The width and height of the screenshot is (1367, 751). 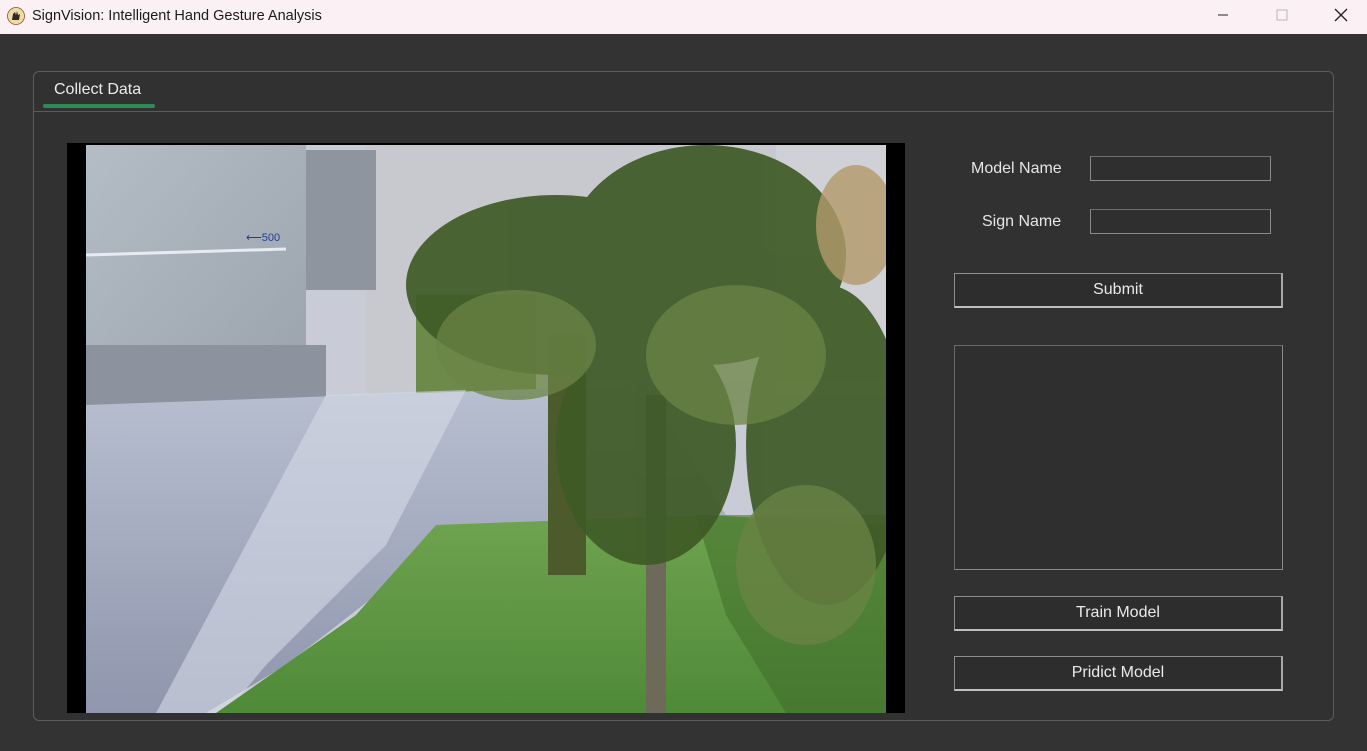 What do you see at coordinates (1180, 168) in the screenshot?
I see `model-name-field` at bounding box center [1180, 168].